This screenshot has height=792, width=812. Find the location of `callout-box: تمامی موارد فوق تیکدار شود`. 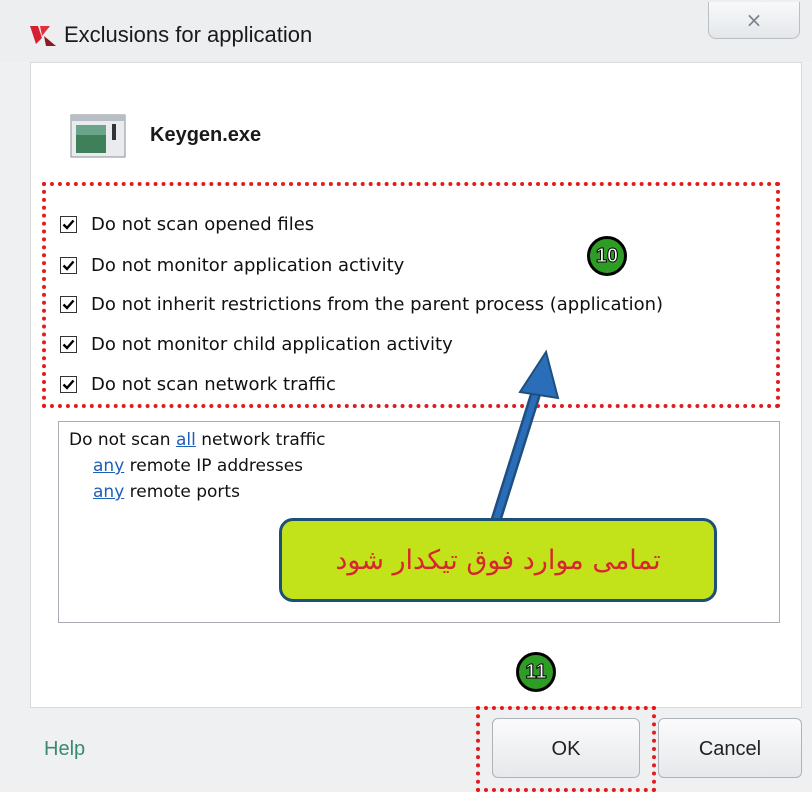

callout-box: تمامی موارد فوق تیکدار شود is located at coordinates (498, 560).